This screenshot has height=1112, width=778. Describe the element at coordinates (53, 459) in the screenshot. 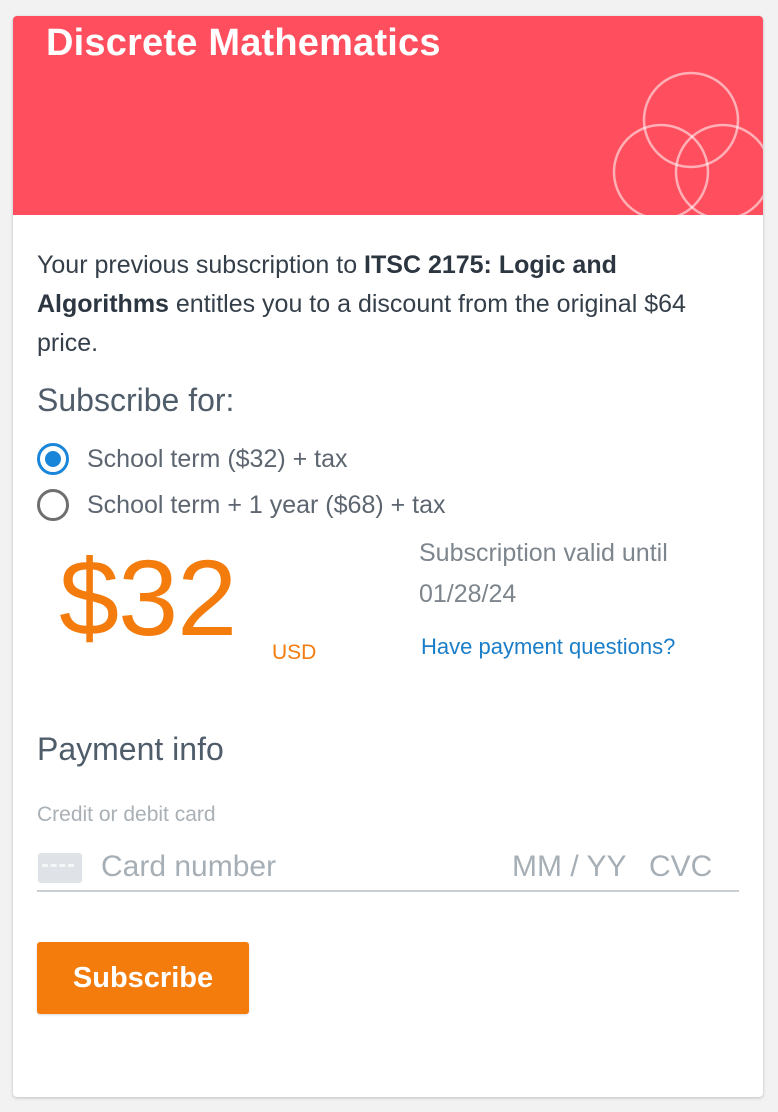

I see `radio-checked-icon` at that location.